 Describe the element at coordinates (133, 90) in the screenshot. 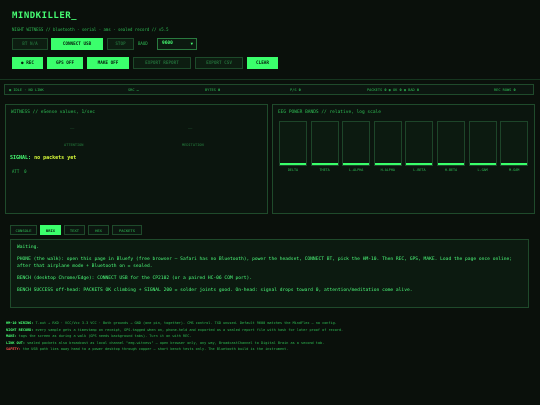

I see `src-stat: SRC —` at that location.